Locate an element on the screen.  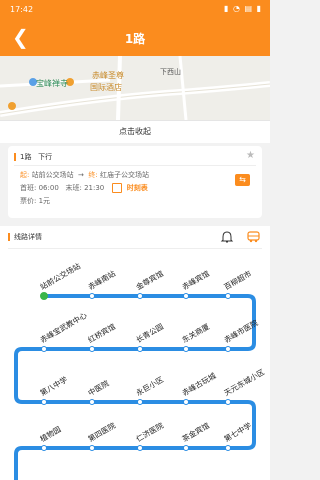
stop-name: 赤峰南站 is located at coordinates (101, 280).